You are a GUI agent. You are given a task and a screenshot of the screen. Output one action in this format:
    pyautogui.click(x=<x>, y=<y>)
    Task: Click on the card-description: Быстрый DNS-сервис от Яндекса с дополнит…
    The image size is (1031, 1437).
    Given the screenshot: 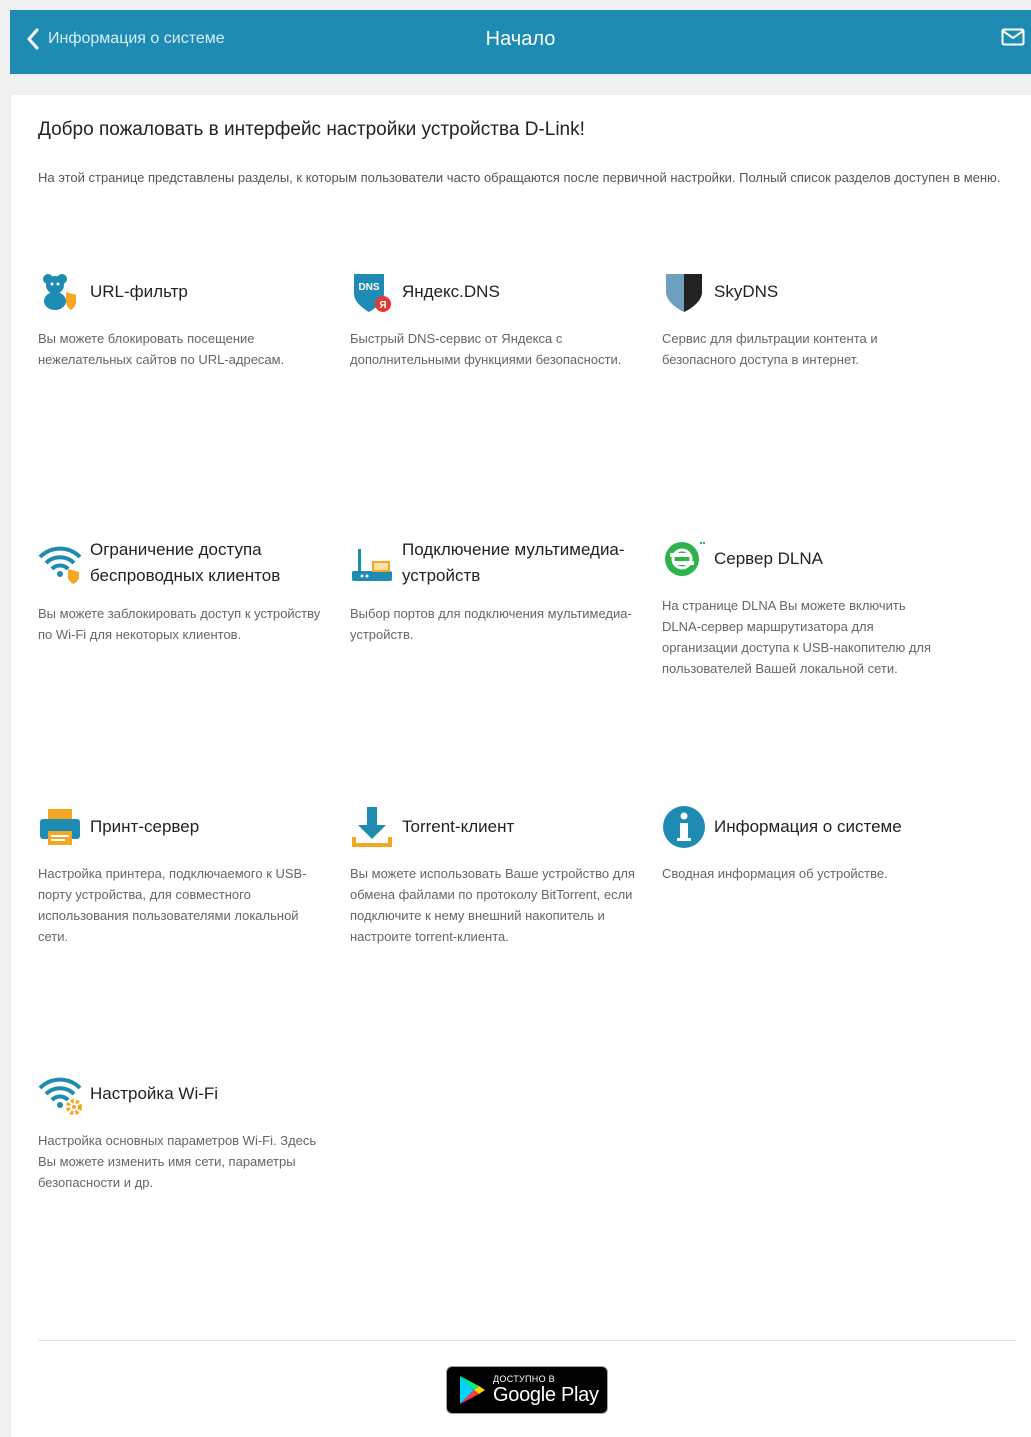 What is the action you would take?
    pyautogui.click(x=486, y=349)
    